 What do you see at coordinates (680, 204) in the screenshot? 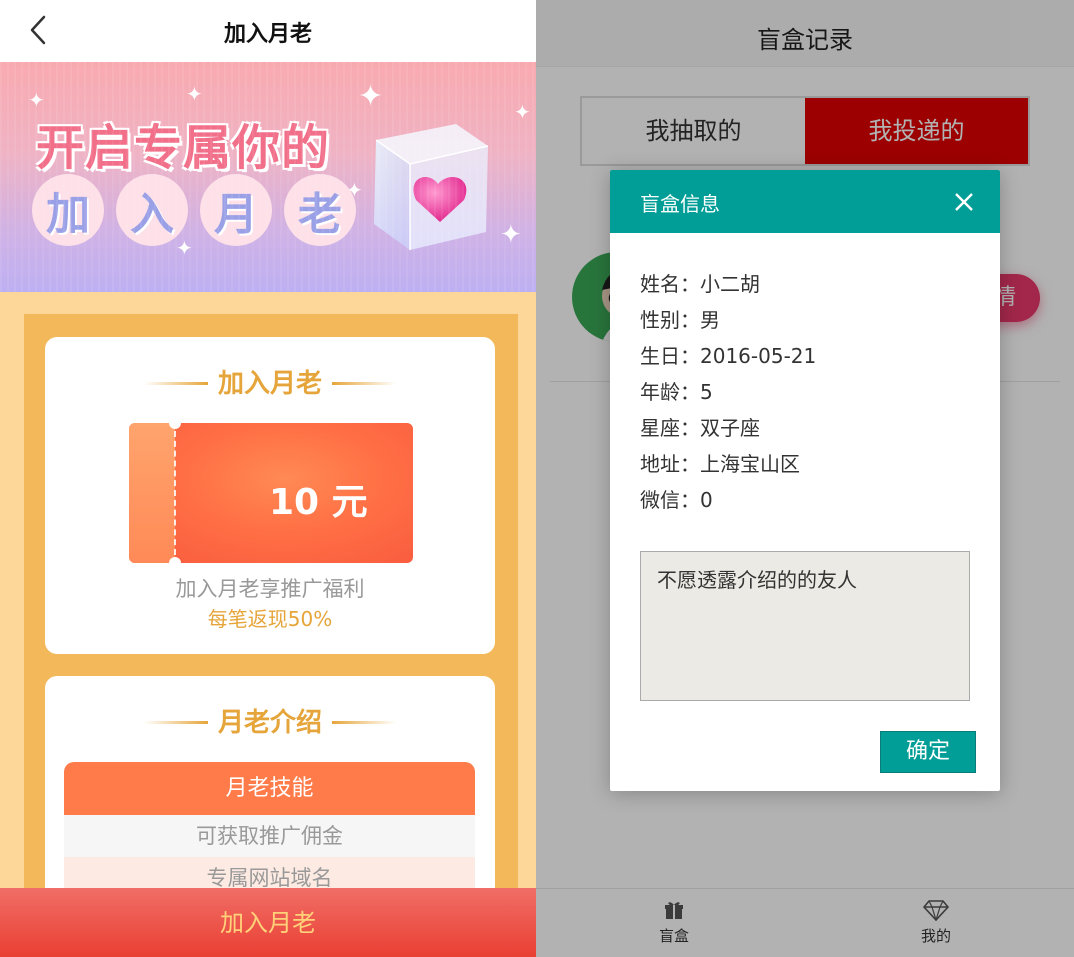
I see `dialog-title: 盲盒信息` at bounding box center [680, 204].